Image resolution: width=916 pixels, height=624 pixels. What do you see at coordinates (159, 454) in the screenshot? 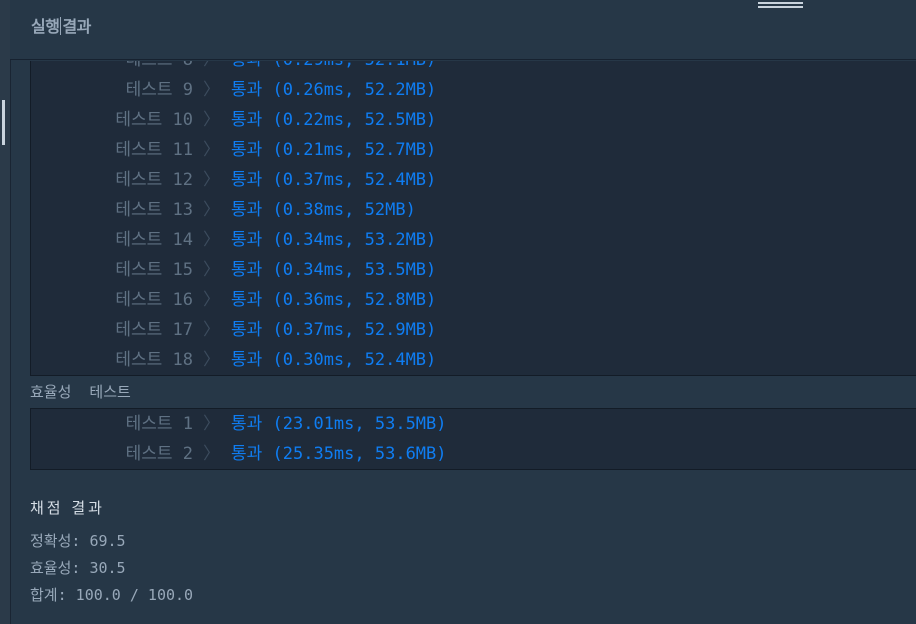
I see `test-label: 테스트 2` at bounding box center [159, 454].